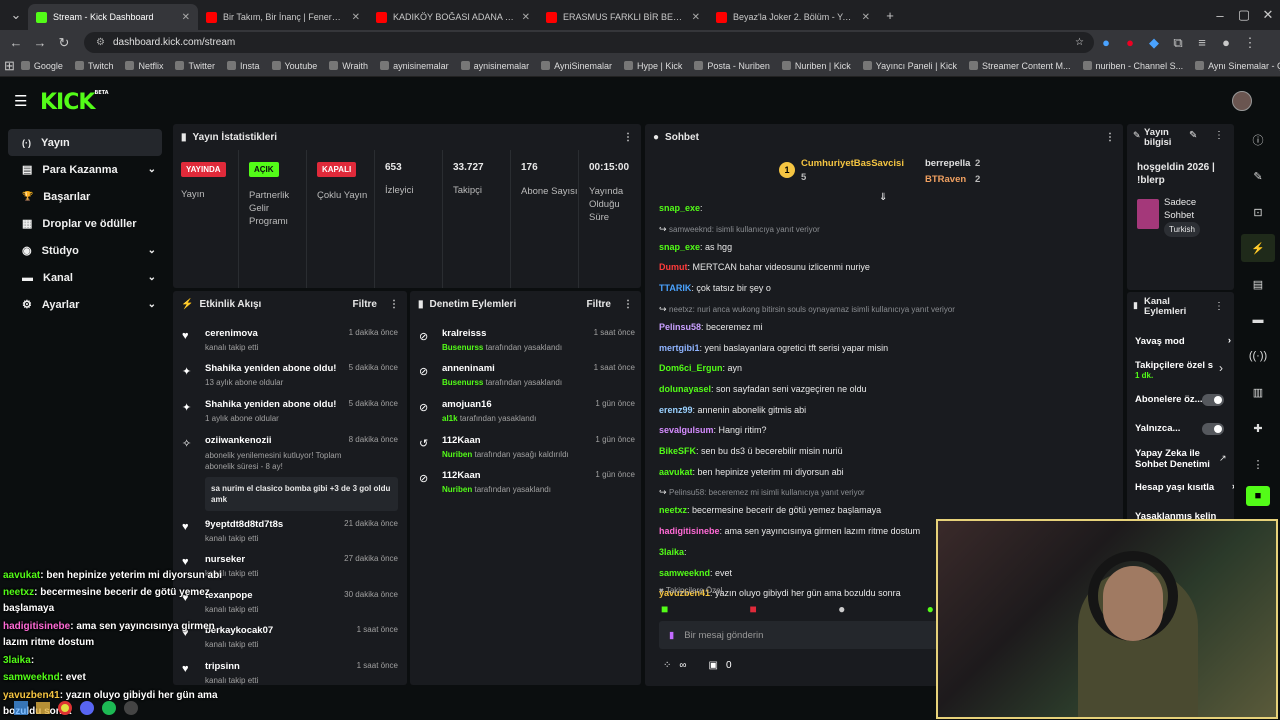 Image resolution: width=1280 pixels, height=720 pixels. I want to click on chat-username: mertgibi1, so click(679, 348).